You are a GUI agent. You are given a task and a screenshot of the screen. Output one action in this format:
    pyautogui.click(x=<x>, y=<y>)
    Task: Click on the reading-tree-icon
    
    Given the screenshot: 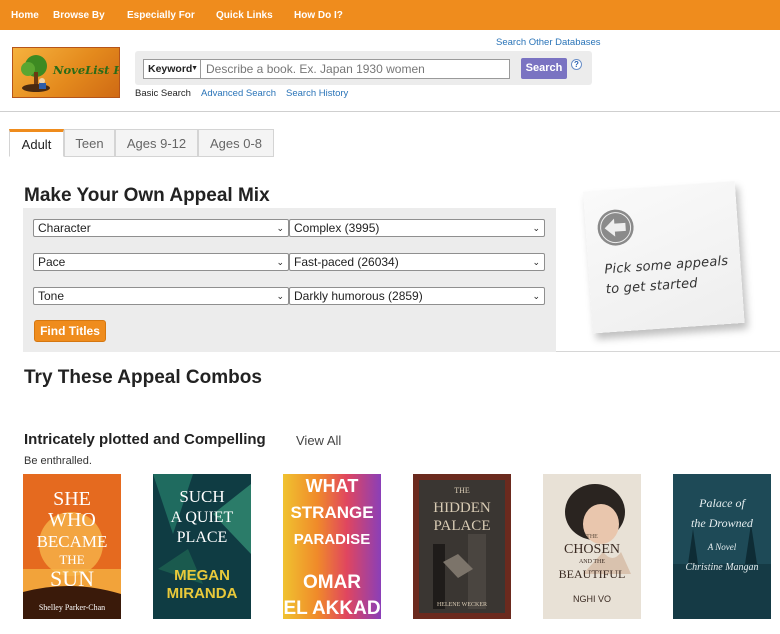 What is the action you would take?
    pyautogui.click(x=35, y=73)
    